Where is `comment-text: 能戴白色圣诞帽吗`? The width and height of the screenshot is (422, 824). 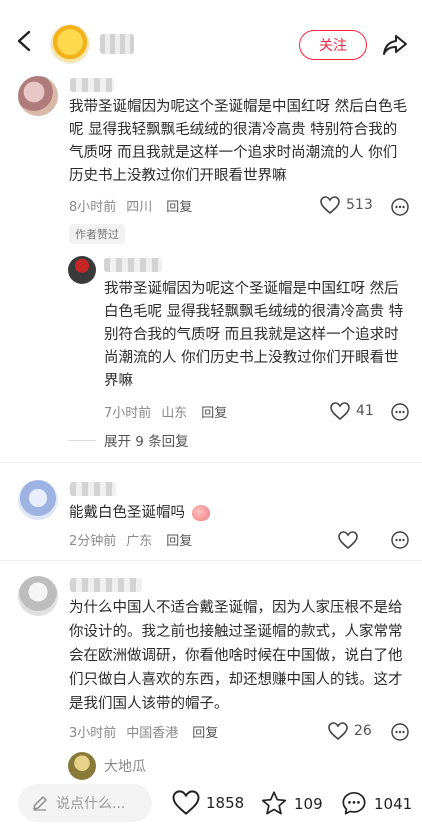 comment-text: 能戴白色圣诞帽吗 is located at coordinates (219, 513).